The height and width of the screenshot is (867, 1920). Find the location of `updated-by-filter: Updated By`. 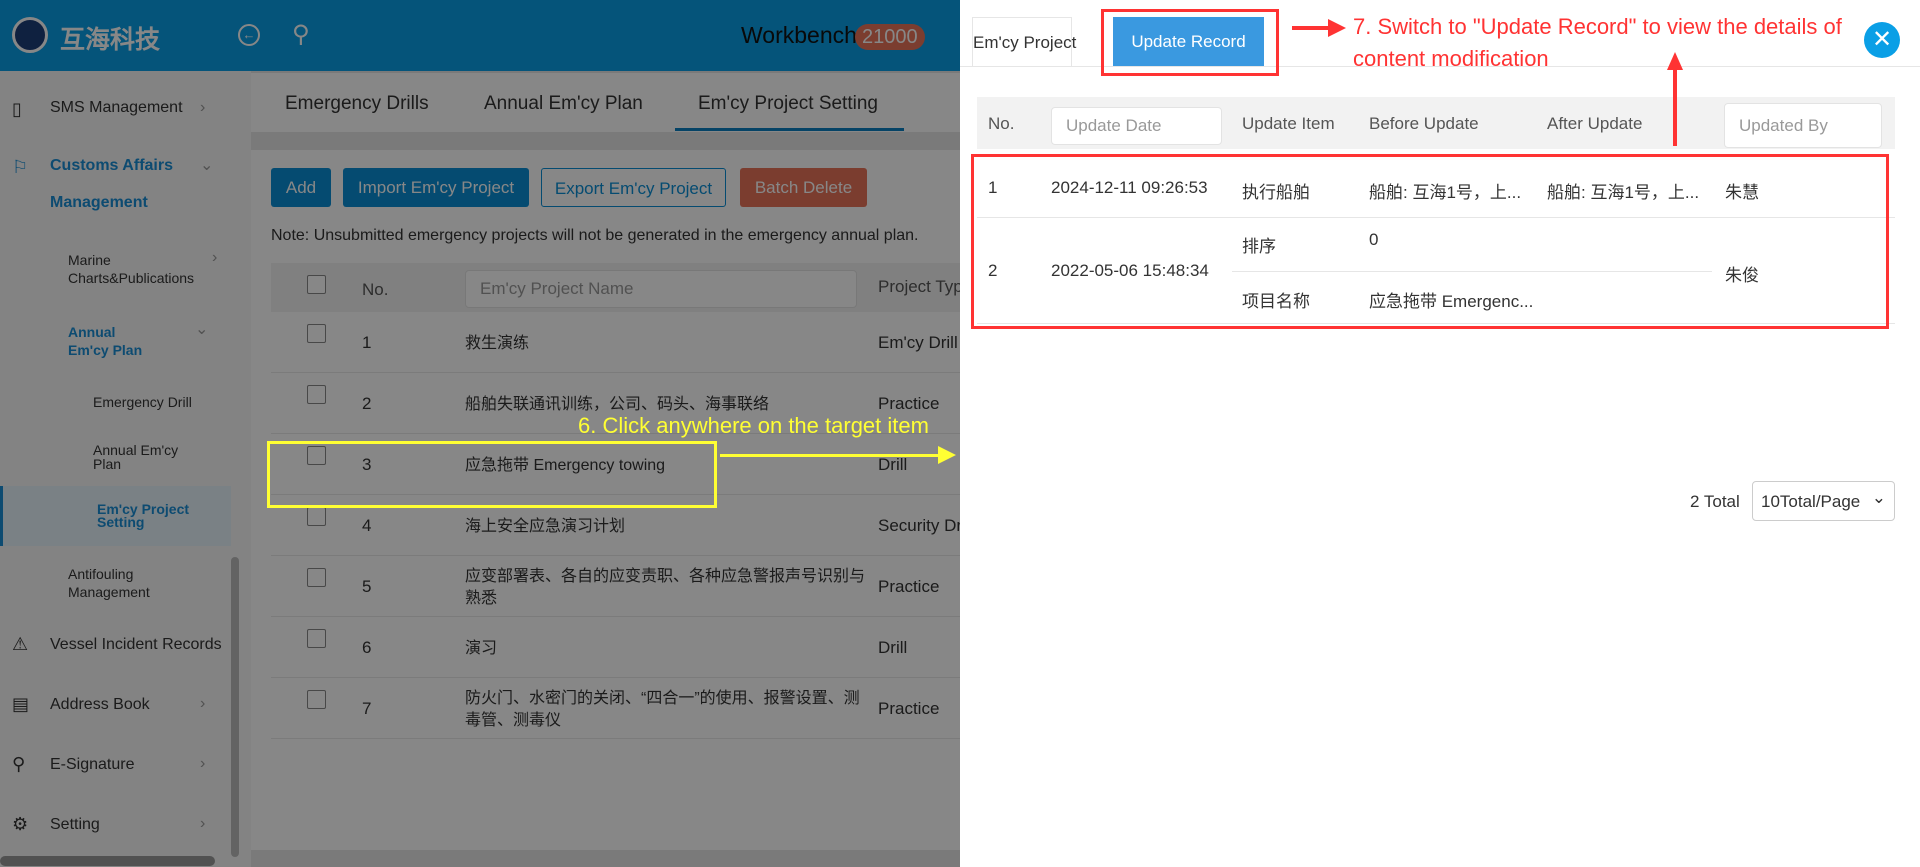

updated-by-filter: Updated By is located at coordinates (1803, 125).